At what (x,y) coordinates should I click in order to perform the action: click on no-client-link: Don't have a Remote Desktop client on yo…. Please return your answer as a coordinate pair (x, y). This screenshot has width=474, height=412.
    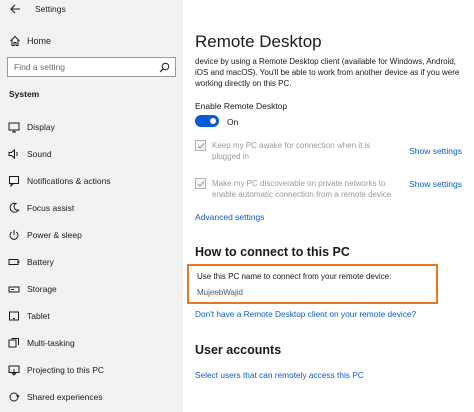
    Looking at the image, I should click on (305, 314).